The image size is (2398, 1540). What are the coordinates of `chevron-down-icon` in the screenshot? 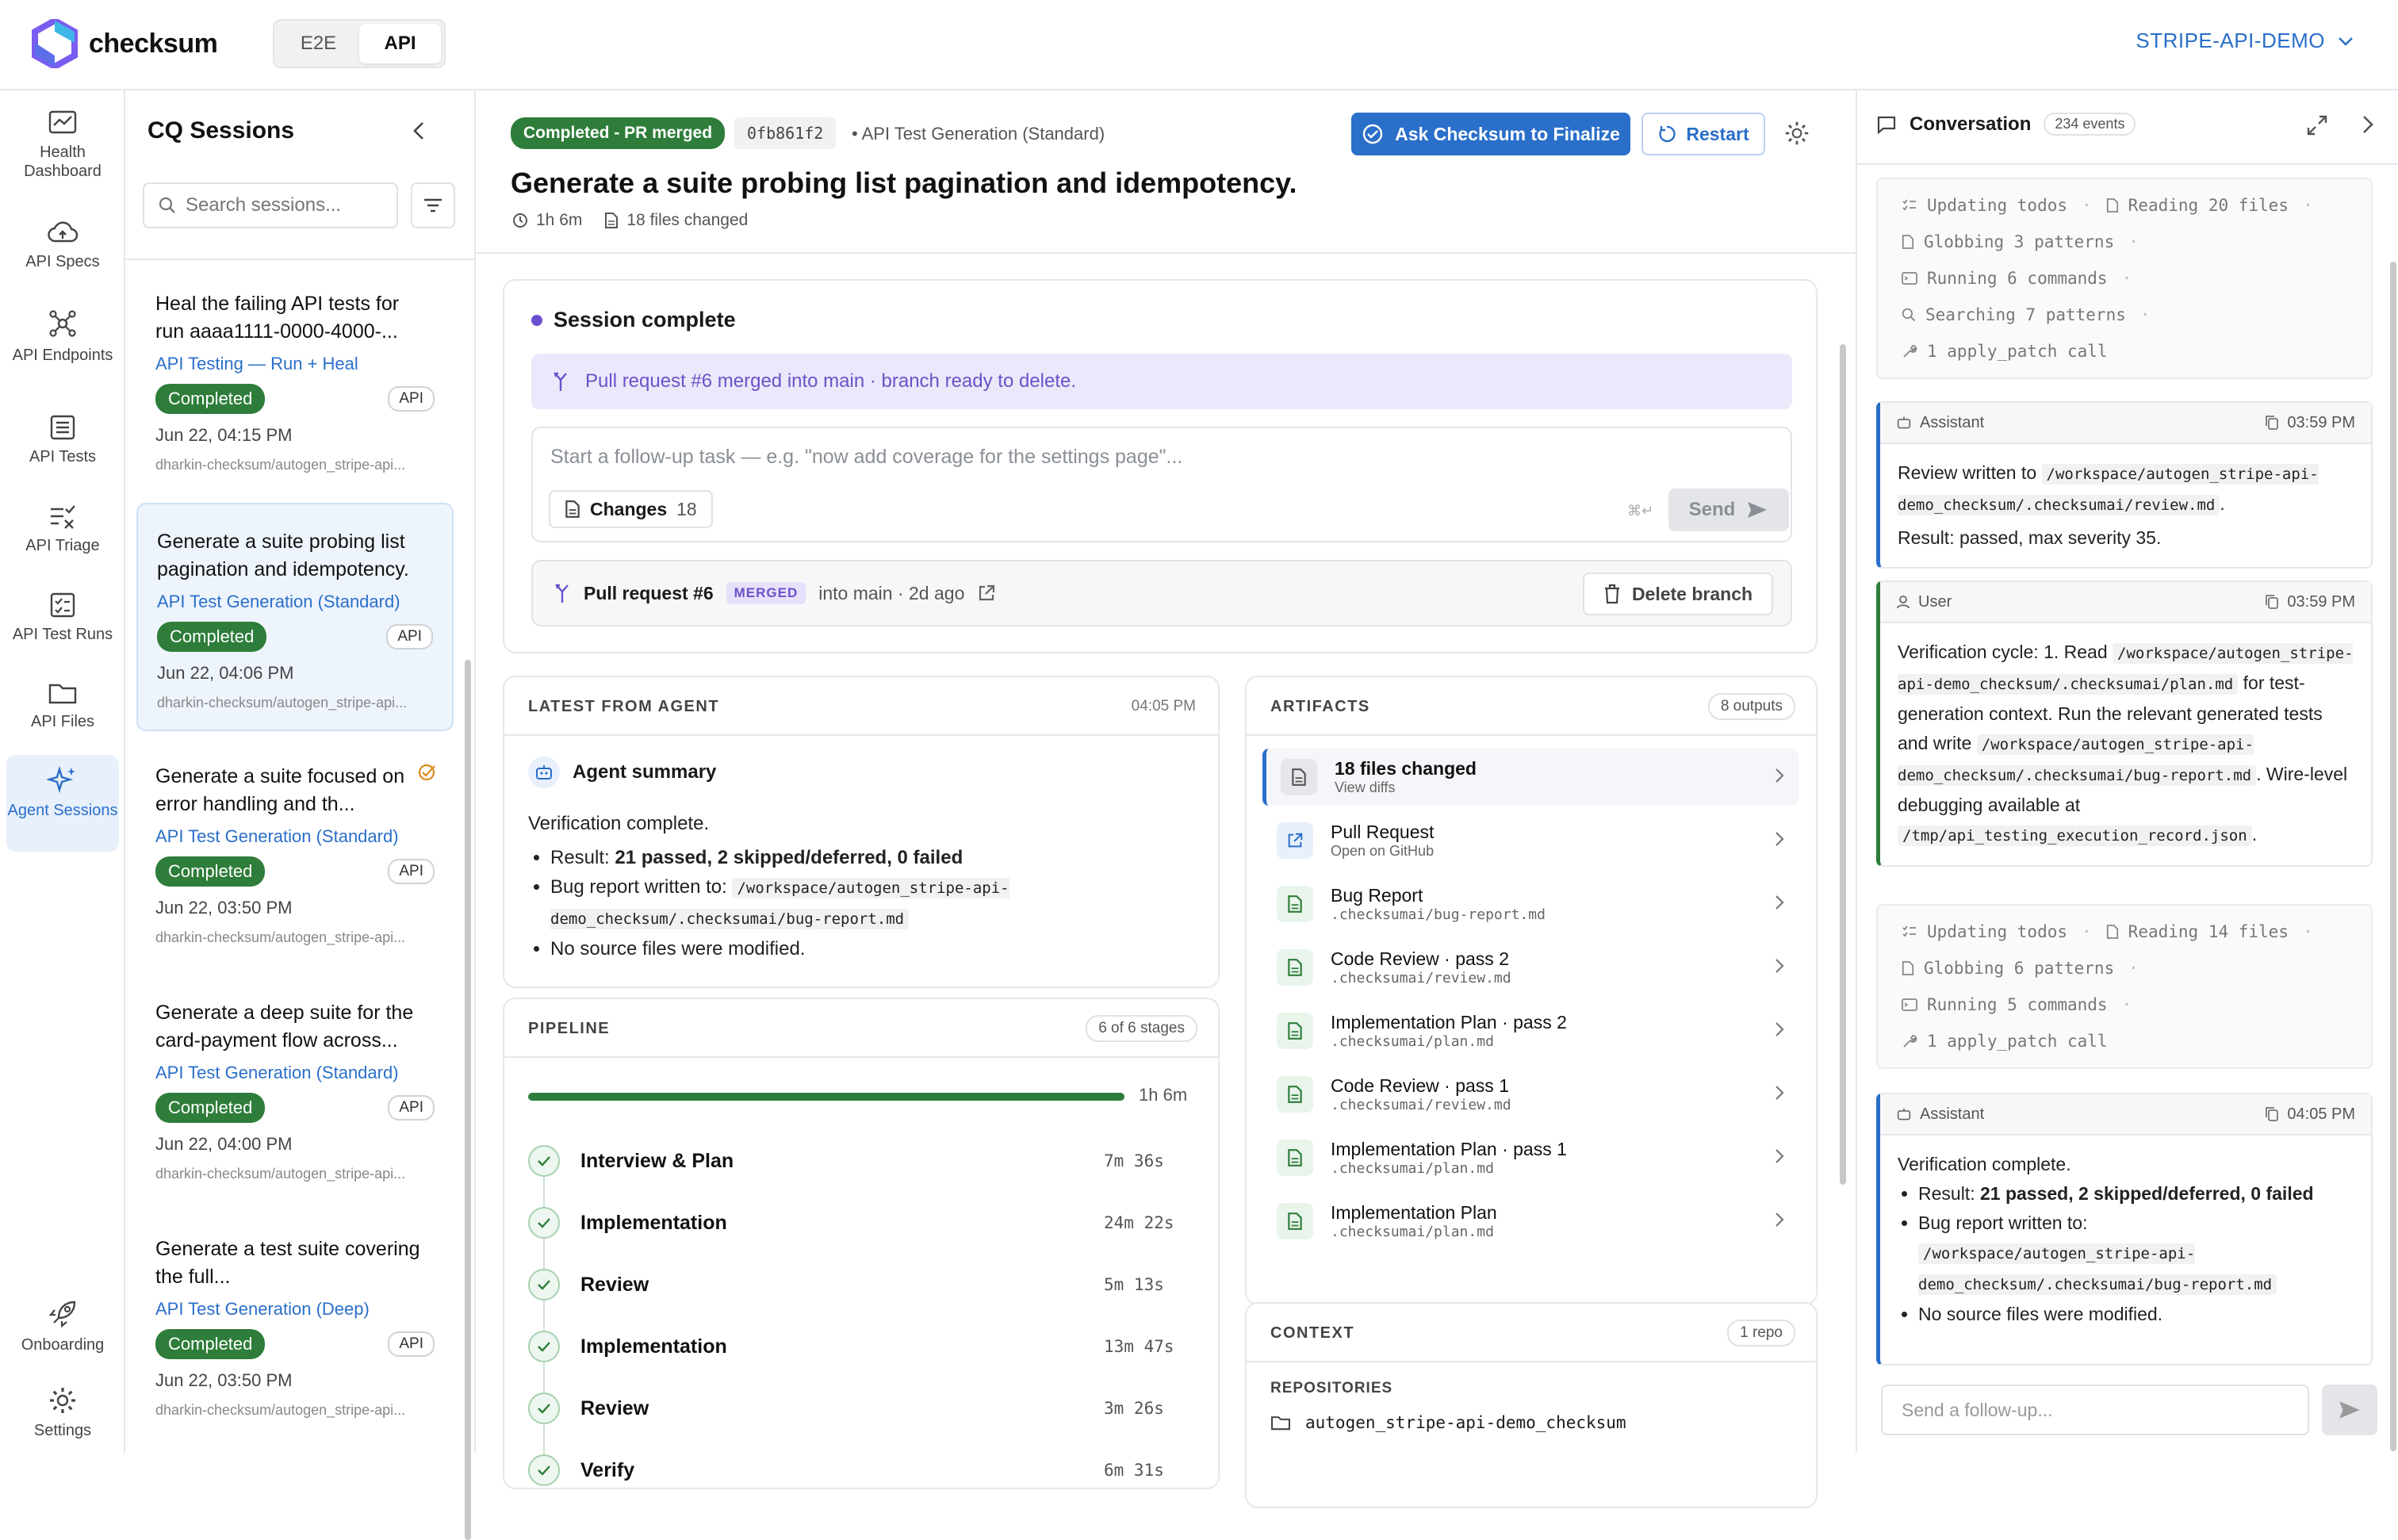 It's located at (2346, 41).